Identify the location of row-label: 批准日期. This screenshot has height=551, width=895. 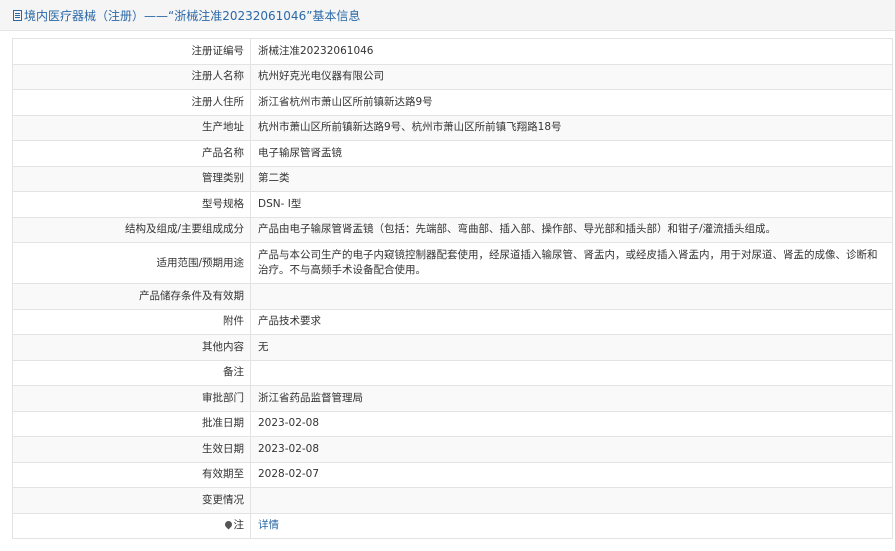
(131, 423).